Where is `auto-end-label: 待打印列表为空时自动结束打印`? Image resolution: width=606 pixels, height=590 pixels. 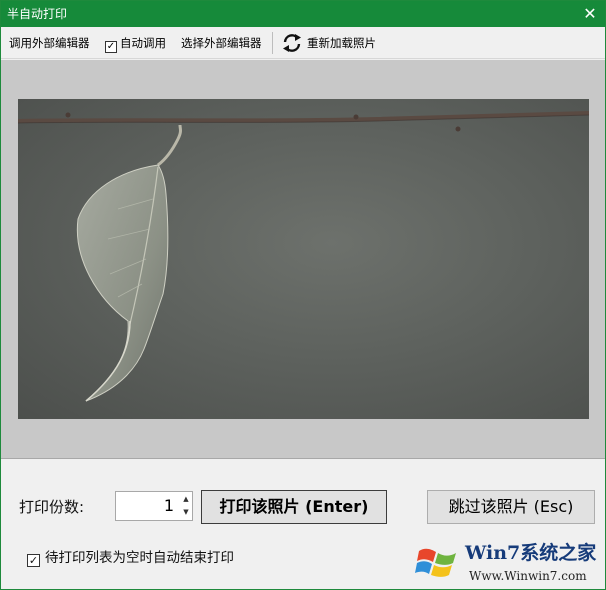
auto-end-label: 待打印列表为空时自动结束打印 is located at coordinates (139, 558).